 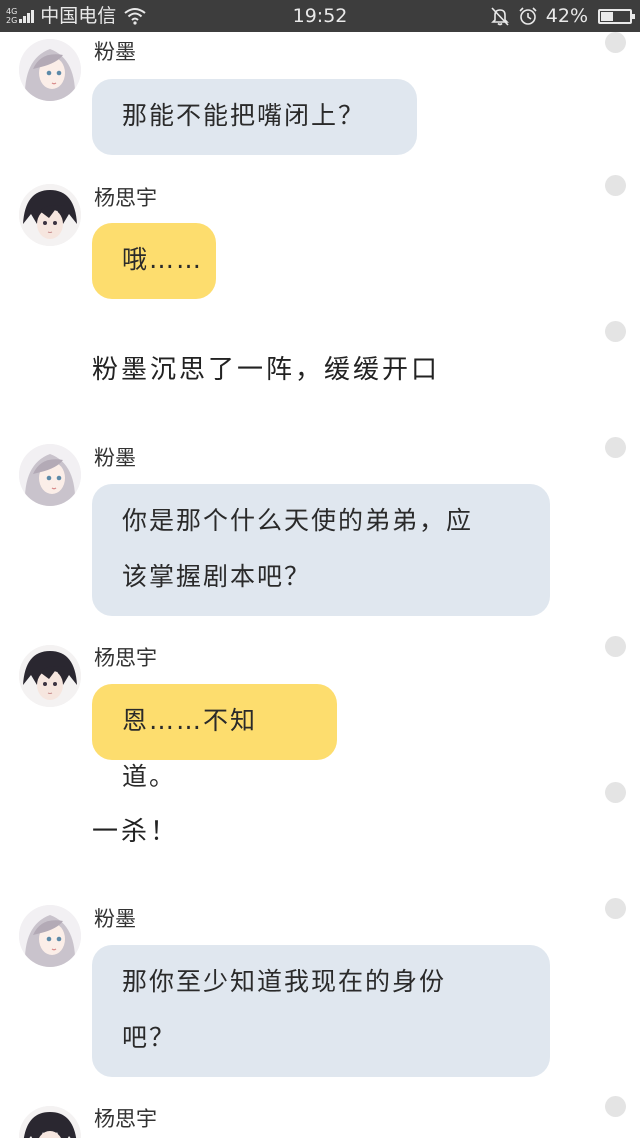 I want to click on message-line: 该掌握剧本吧？, so click(x=217, y=576).